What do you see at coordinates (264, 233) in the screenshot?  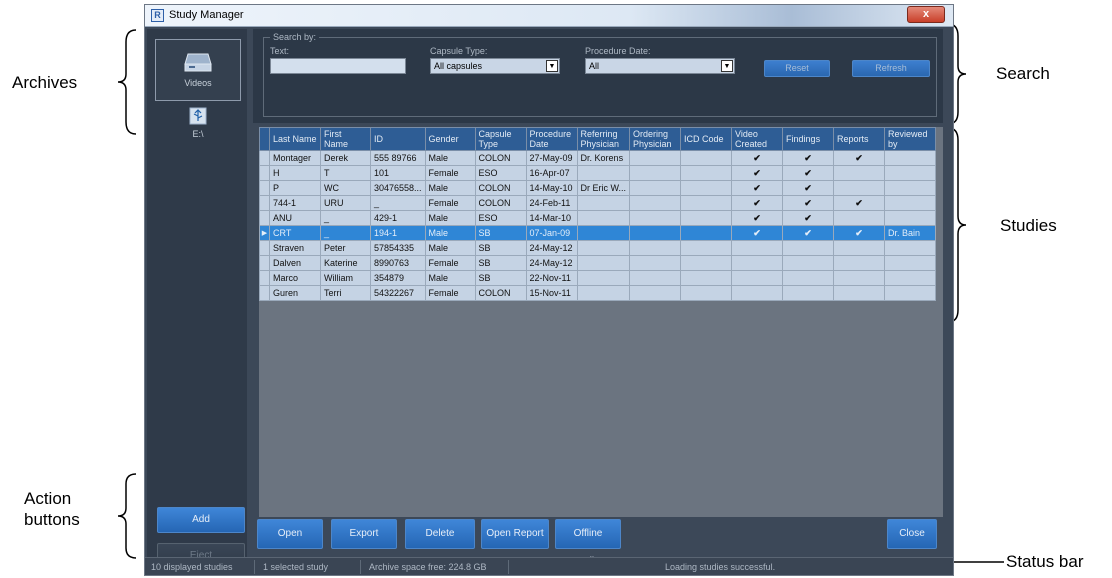 I see `current-row-arrow-icon: ▶` at bounding box center [264, 233].